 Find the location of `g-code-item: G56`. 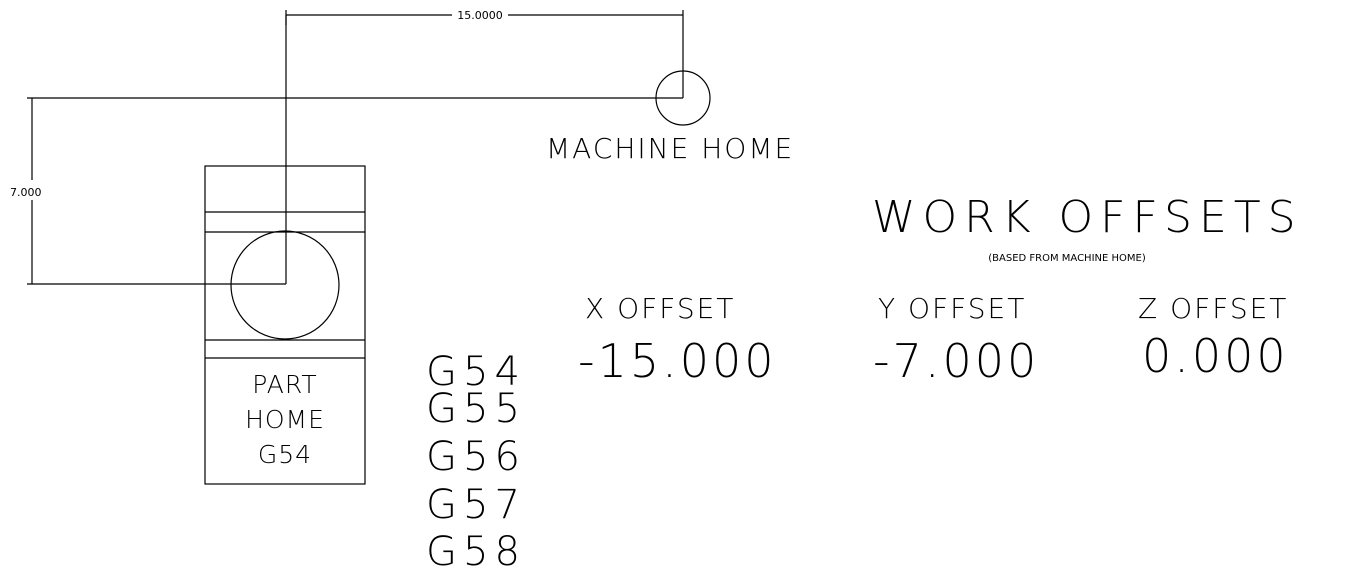

g-code-item: G56 is located at coordinates (476, 457).